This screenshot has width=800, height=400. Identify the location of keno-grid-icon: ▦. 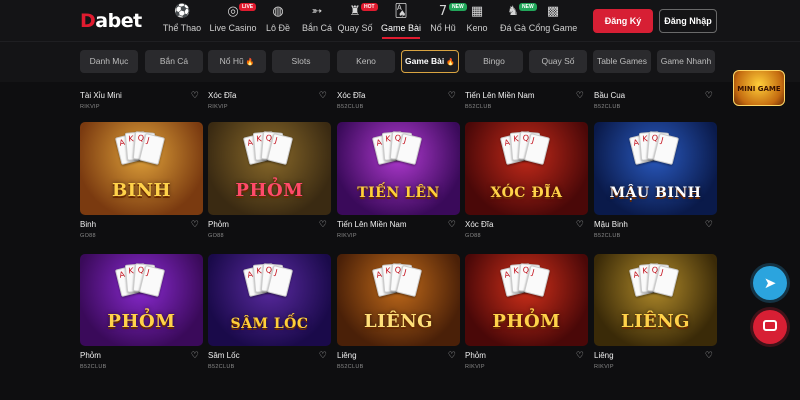
(477, 11).